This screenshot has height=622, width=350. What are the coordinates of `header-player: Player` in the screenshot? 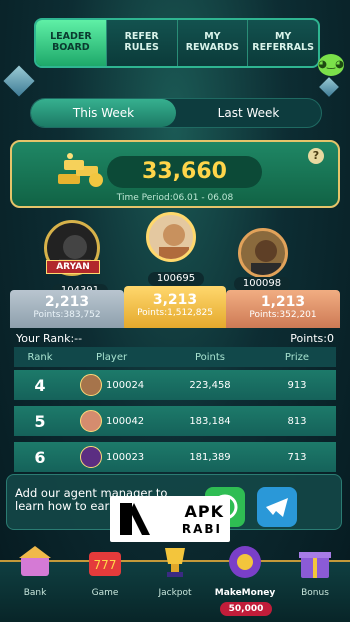 It's located at (112, 357).